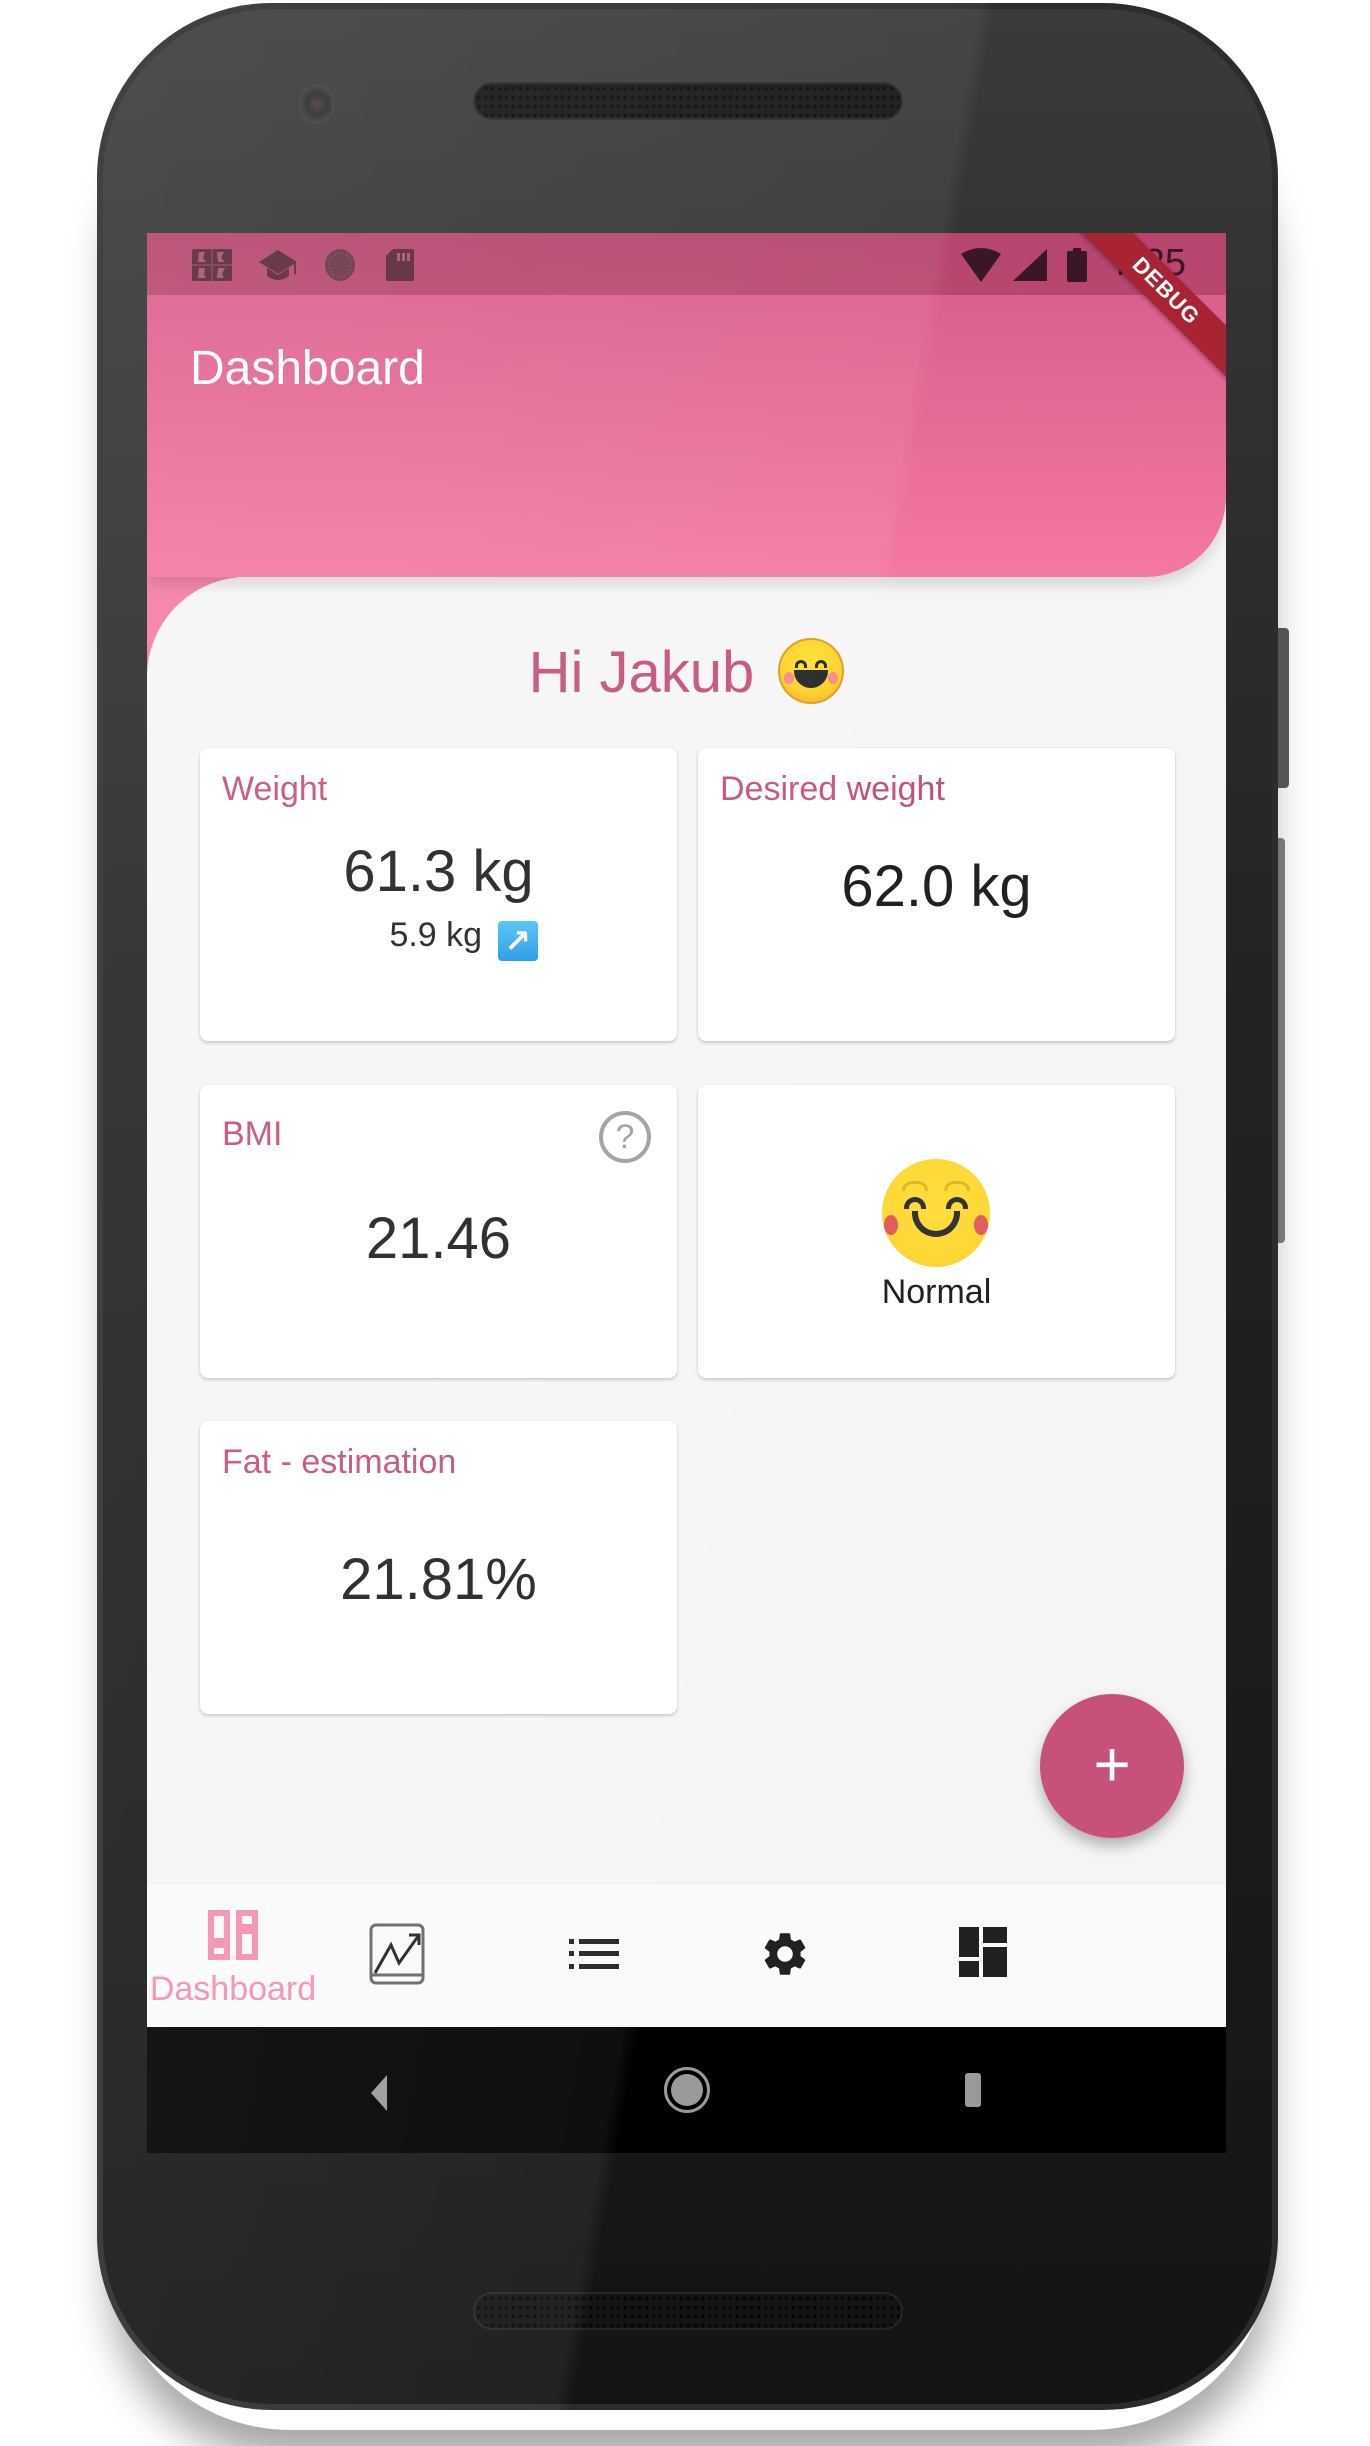 The height and width of the screenshot is (2446, 1370). Describe the element at coordinates (233, 1989) in the screenshot. I see `nav-label-dashboard: Dashboard` at that location.